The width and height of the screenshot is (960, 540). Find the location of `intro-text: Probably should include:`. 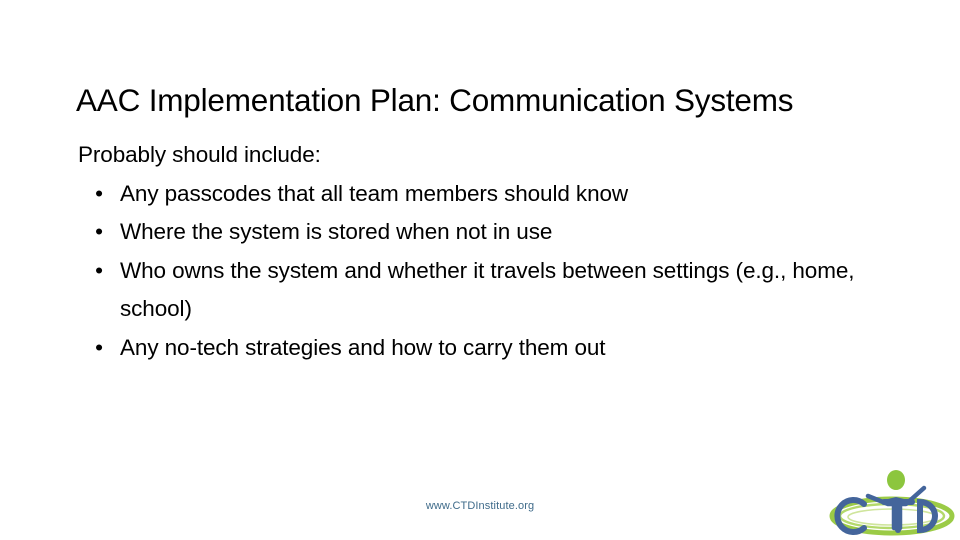

intro-text: Probably should include: is located at coordinates (199, 154).